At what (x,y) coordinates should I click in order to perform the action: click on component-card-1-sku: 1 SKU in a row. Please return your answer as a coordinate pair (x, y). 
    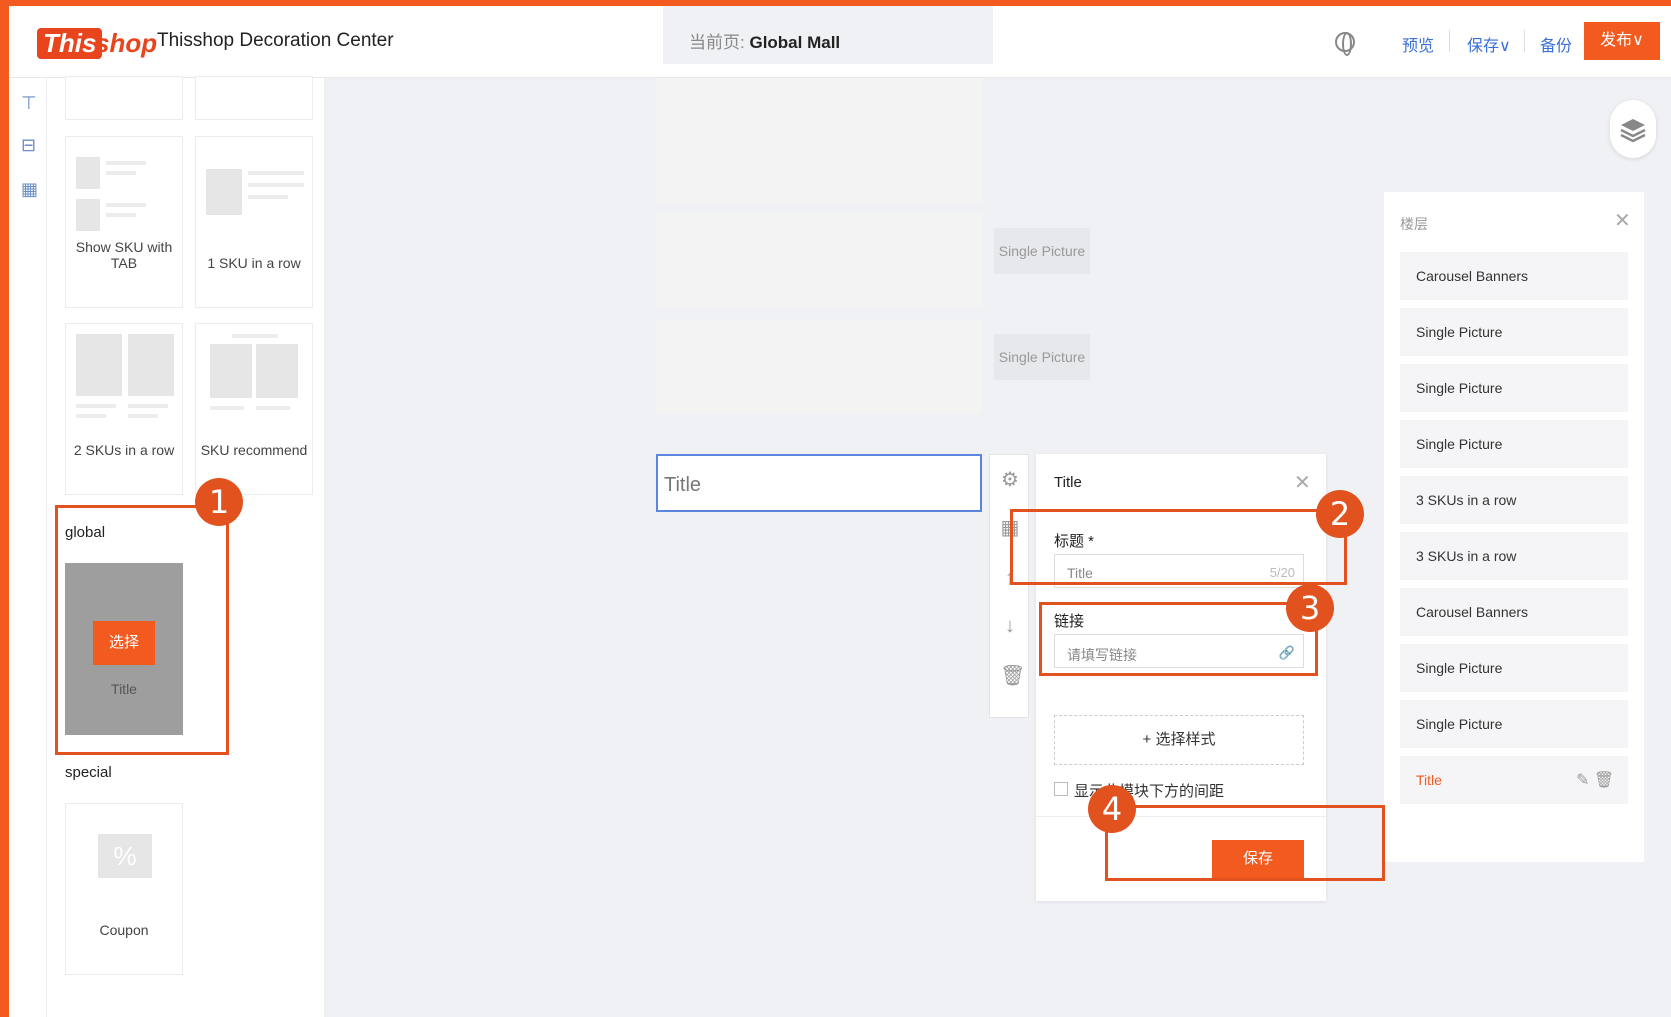
    Looking at the image, I should click on (254, 222).